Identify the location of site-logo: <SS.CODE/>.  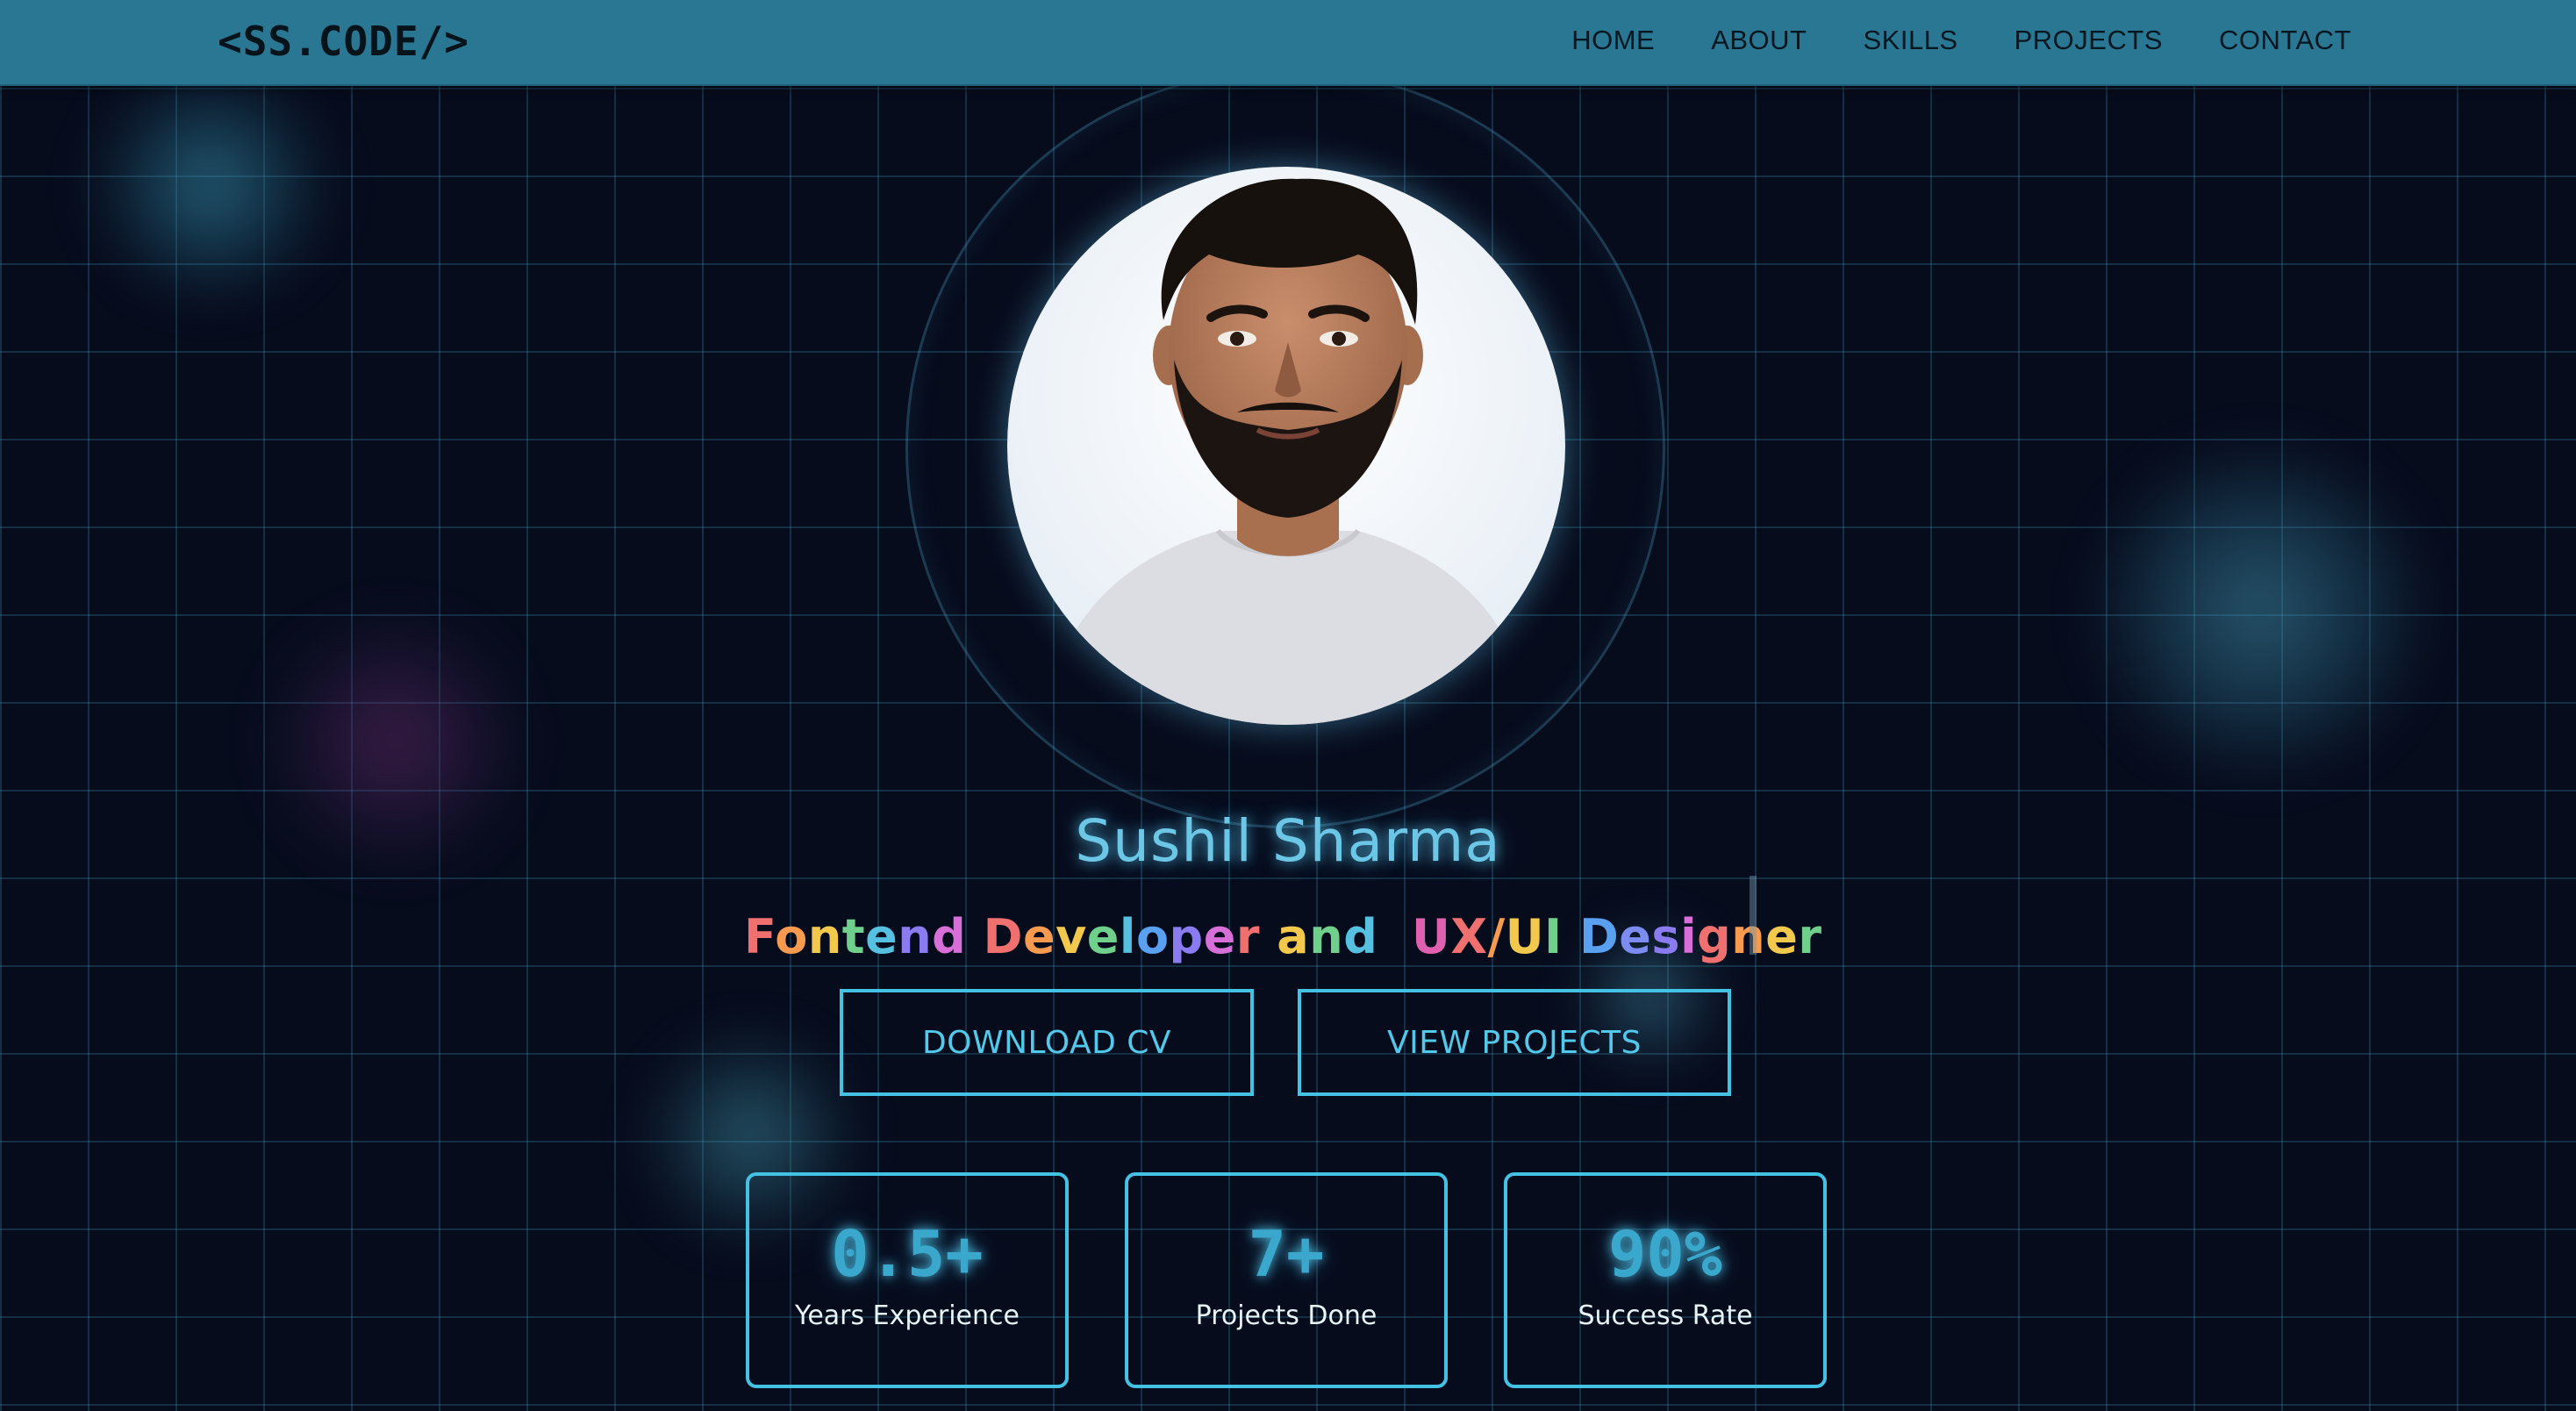
(343, 42).